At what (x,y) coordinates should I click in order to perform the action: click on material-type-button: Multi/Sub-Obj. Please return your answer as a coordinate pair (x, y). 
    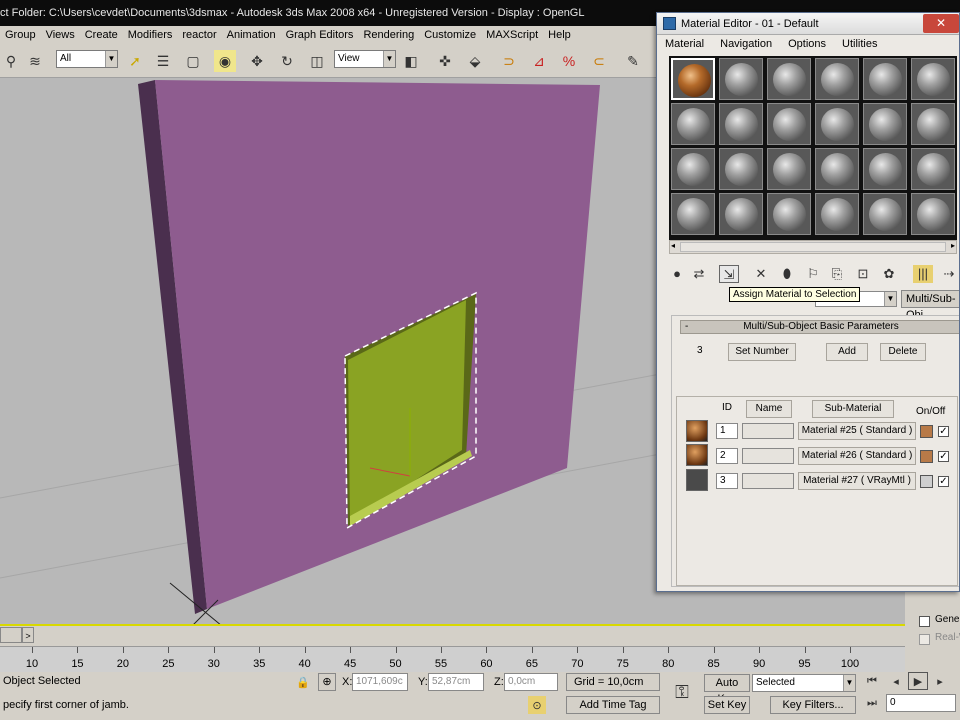
    Looking at the image, I should click on (930, 305).